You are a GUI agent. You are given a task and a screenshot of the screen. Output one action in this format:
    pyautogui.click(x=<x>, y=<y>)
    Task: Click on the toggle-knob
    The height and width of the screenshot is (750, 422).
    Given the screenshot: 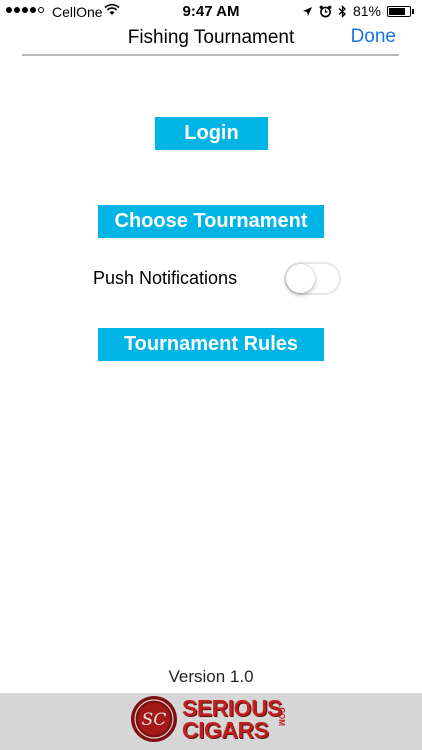 What is the action you would take?
    pyautogui.click(x=300, y=278)
    